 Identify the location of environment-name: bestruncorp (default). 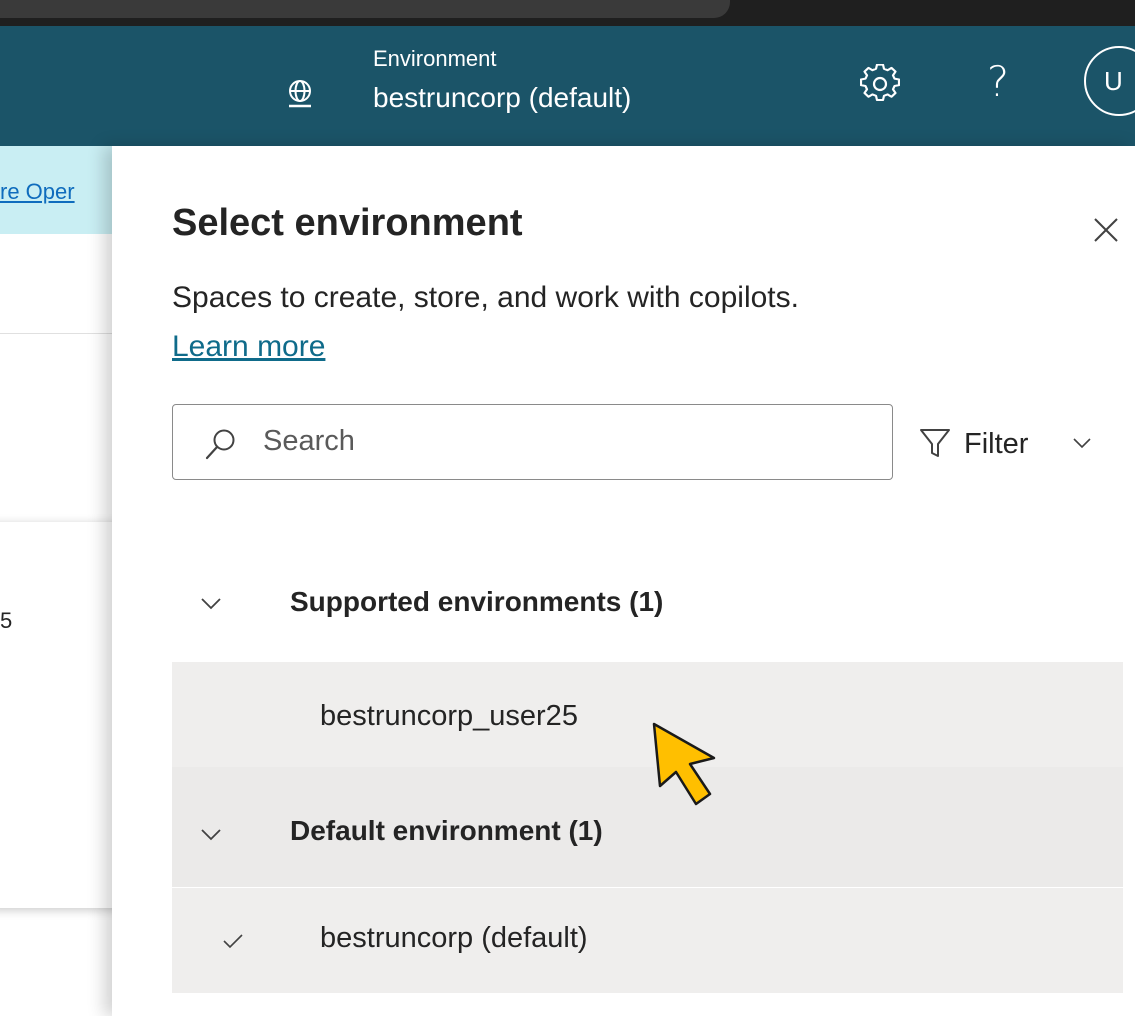
(454, 938).